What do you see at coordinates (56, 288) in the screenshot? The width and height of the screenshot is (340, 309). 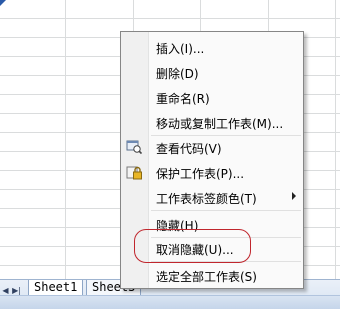 I see `sheet-tab-1: Sheet1` at bounding box center [56, 288].